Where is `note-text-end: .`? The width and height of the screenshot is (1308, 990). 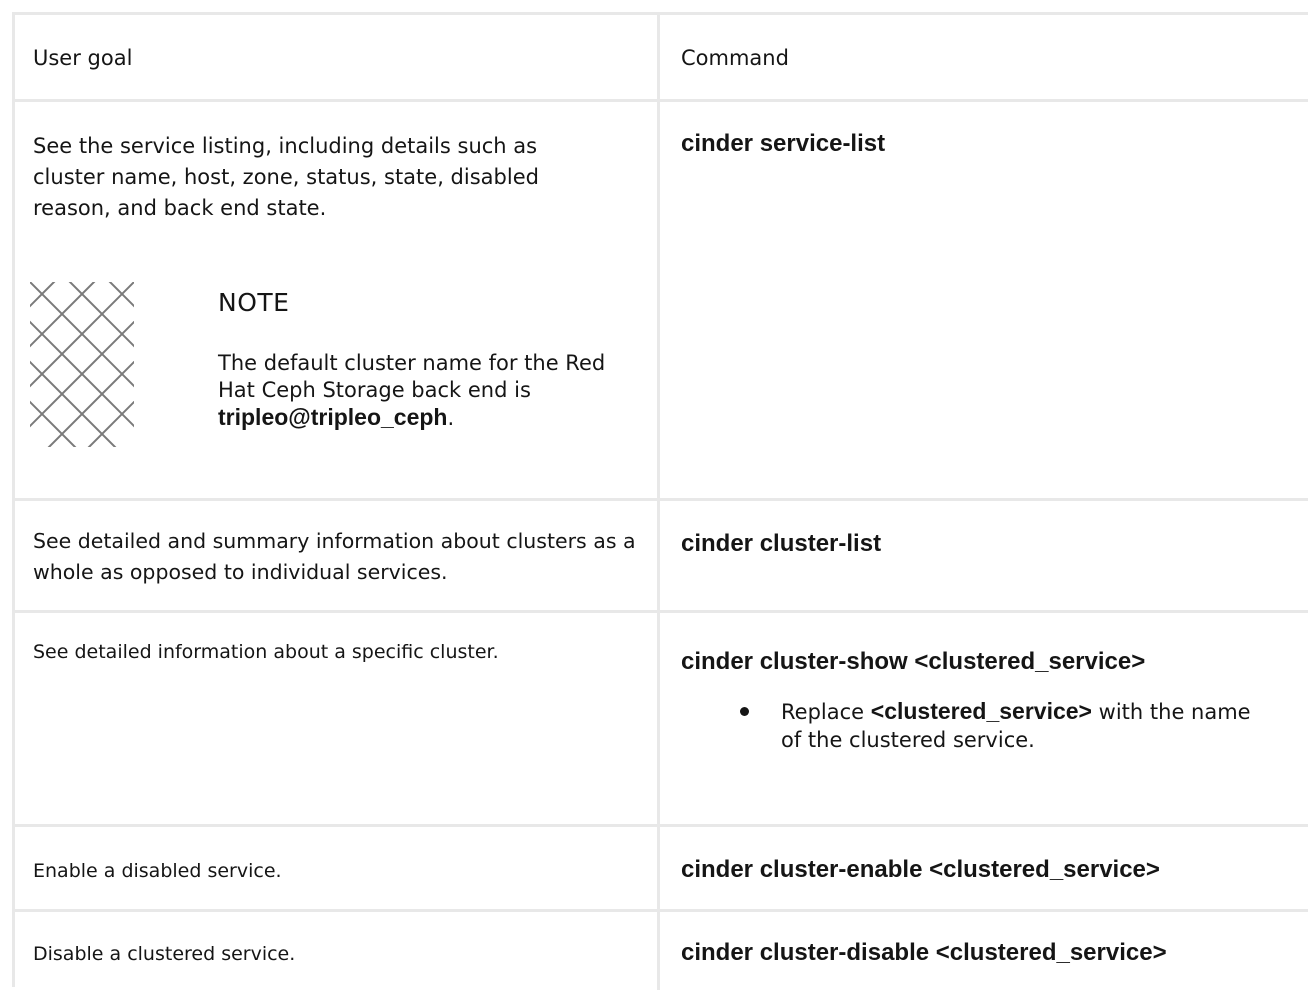 note-text-end: . is located at coordinates (451, 418).